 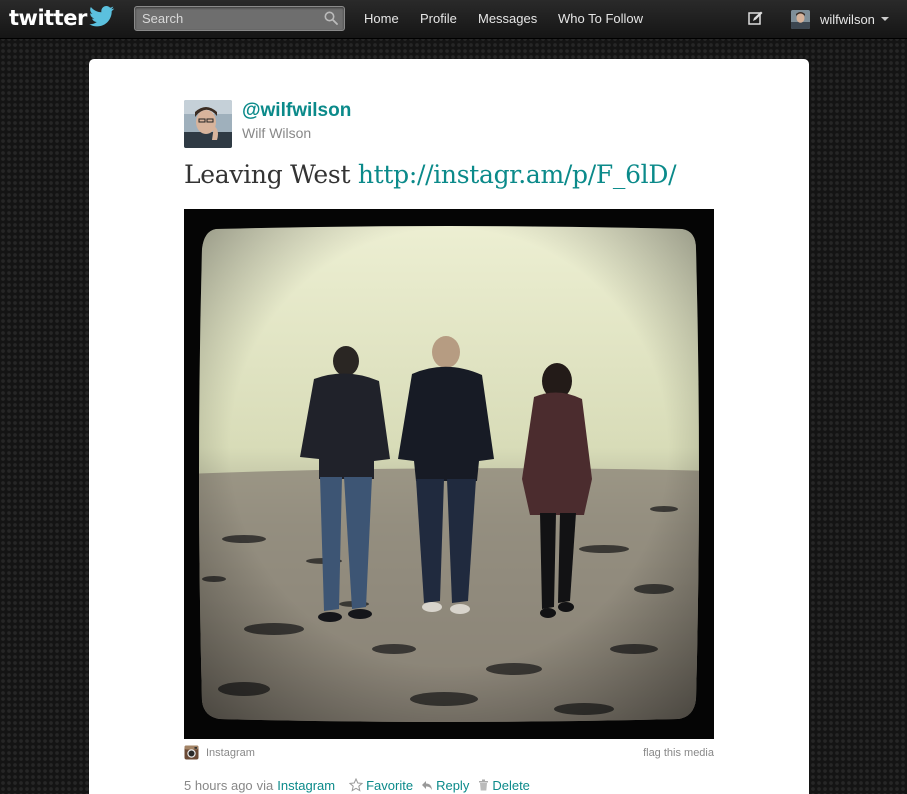 I want to click on nav-home: Home, so click(x=381, y=19).